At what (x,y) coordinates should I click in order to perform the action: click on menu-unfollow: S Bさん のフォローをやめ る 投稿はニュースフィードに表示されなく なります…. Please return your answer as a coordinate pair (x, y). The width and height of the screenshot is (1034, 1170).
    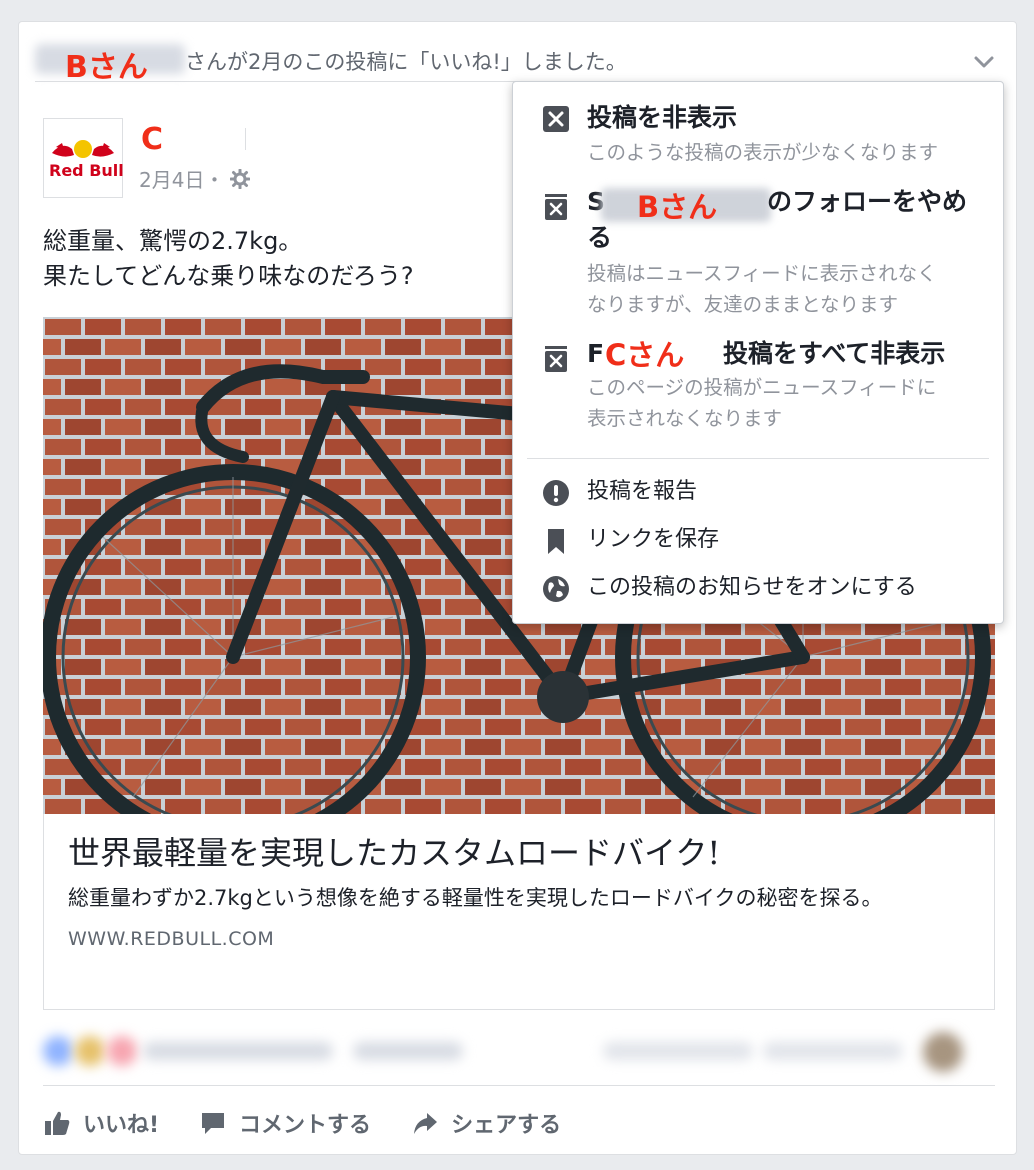
    Looking at the image, I should click on (762, 254).